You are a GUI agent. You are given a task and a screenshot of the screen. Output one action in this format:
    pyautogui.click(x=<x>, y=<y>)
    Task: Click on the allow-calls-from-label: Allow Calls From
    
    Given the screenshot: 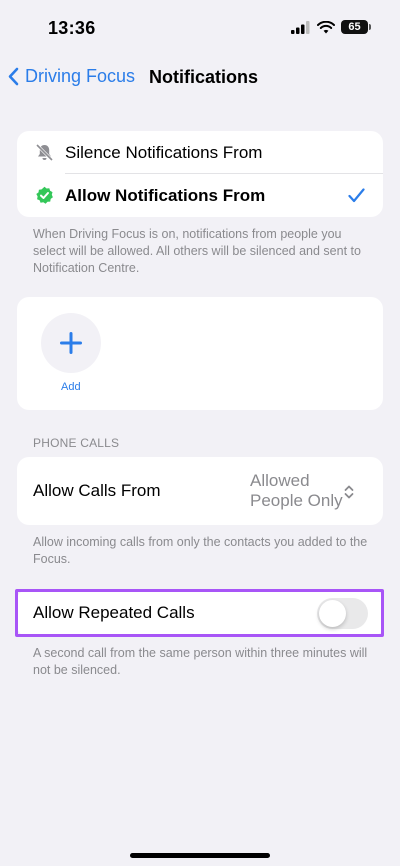 What is the action you would take?
    pyautogui.click(x=97, y=490)
    